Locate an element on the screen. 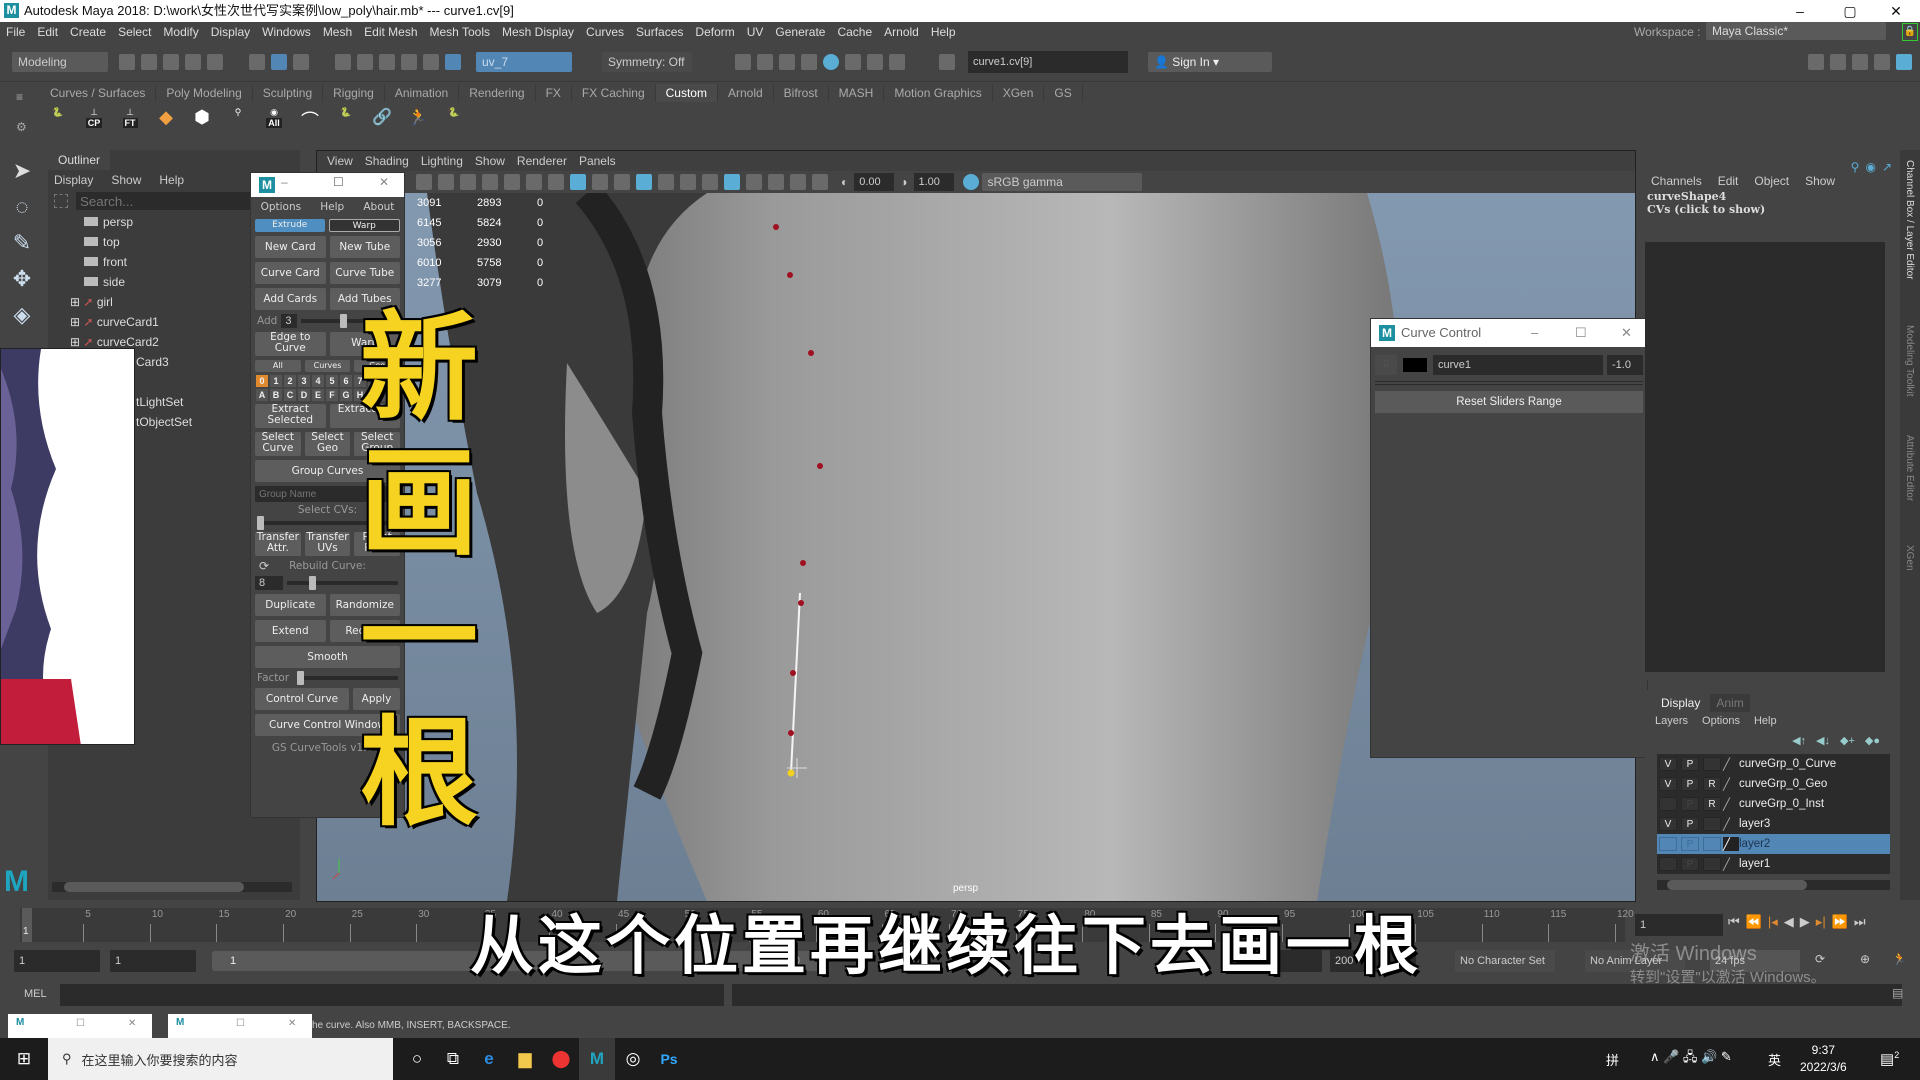 The width and height of the screenshot is (1920, 1080). ft-tool-icon: ⊥ FT is located at coordinates (130, 120).